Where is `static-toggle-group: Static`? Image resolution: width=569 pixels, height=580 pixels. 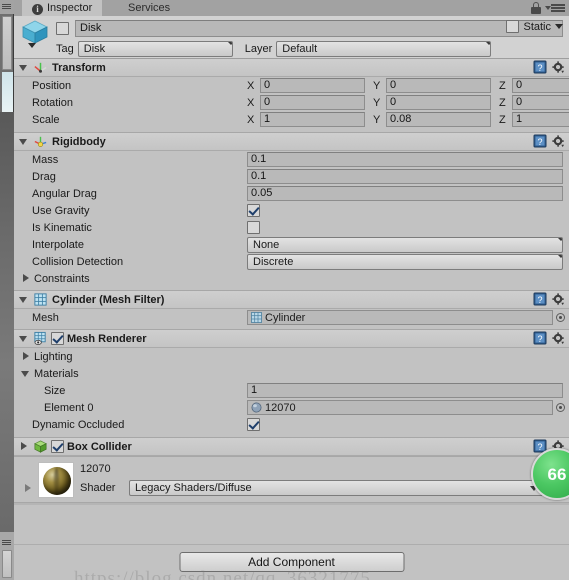 static-toggle-group: Static is located at coordinates (534, 26).